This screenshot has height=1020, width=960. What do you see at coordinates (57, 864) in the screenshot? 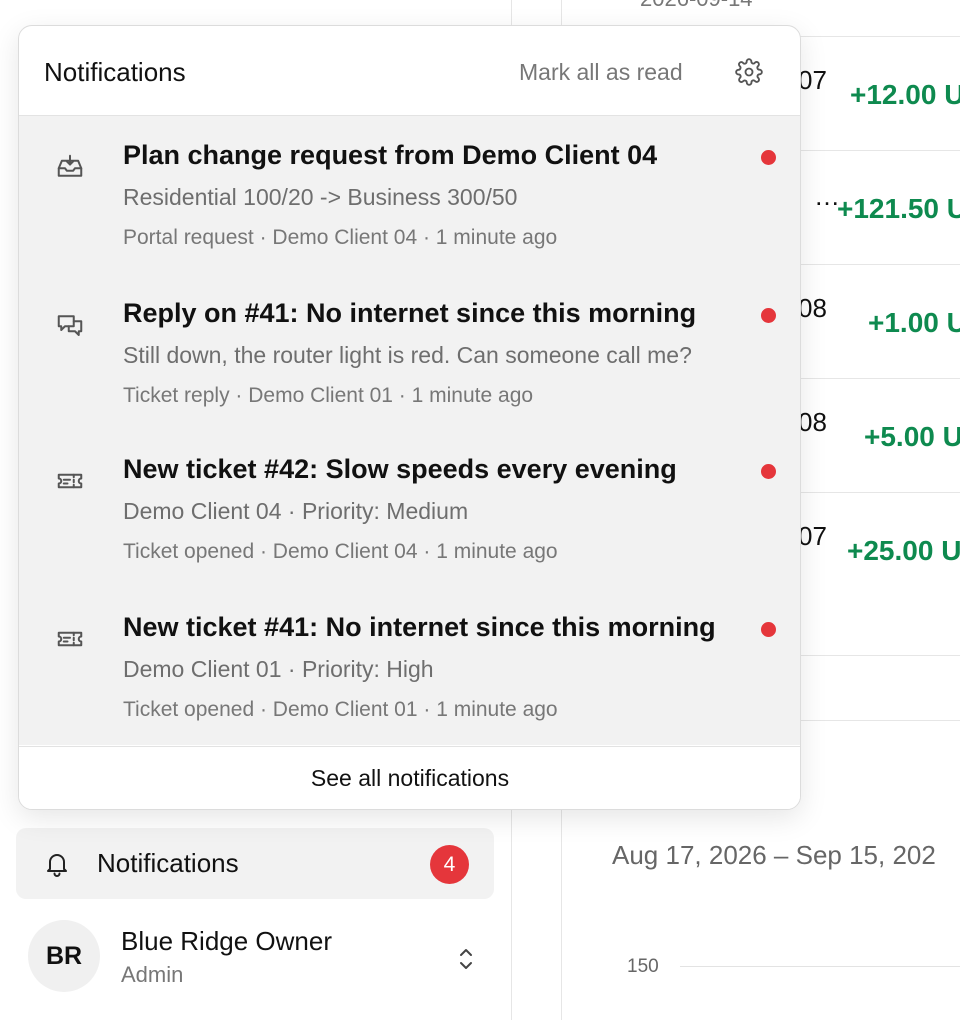
I see `bell-icon` at bounding box center [57, 864].